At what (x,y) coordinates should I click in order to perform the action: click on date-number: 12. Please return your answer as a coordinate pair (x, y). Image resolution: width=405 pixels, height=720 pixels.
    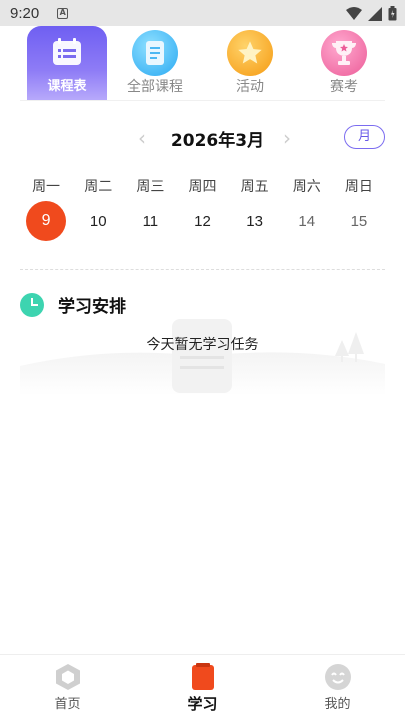
    Looking at the image, I should click on (202, 221).